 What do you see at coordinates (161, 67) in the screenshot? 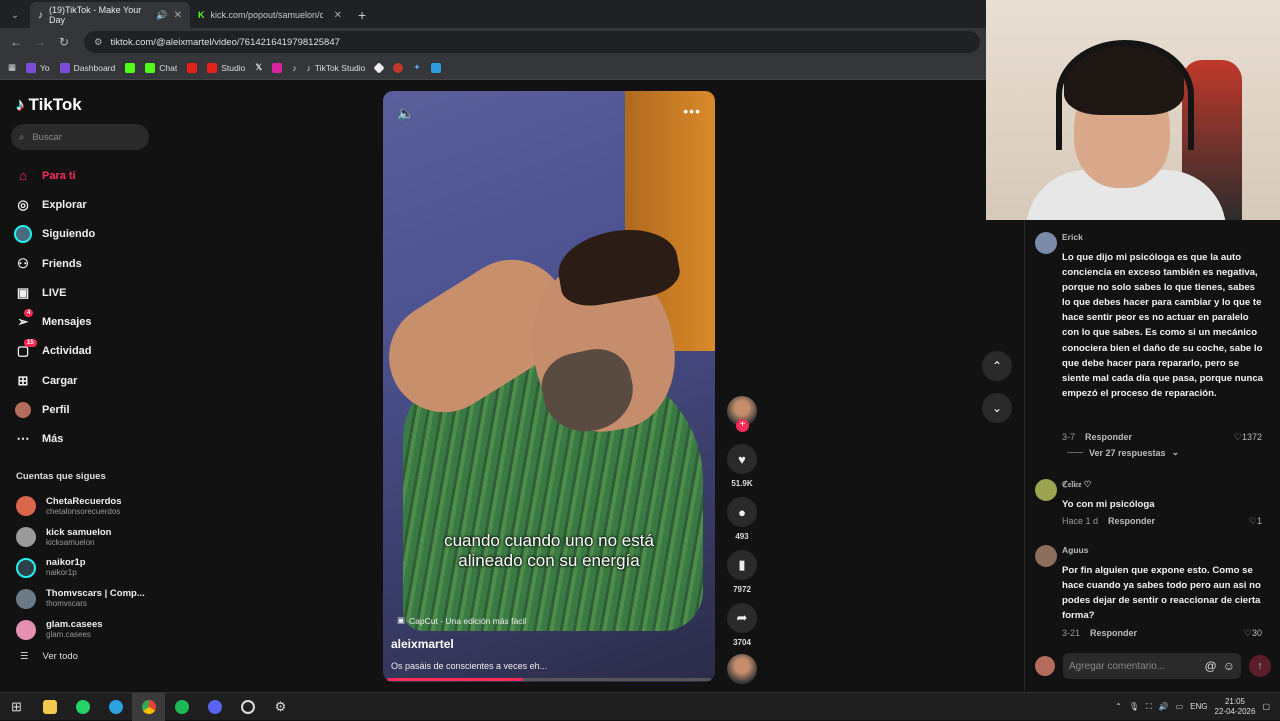
I see `bookmark-chat: Chat` at bounding box center [161, 67].